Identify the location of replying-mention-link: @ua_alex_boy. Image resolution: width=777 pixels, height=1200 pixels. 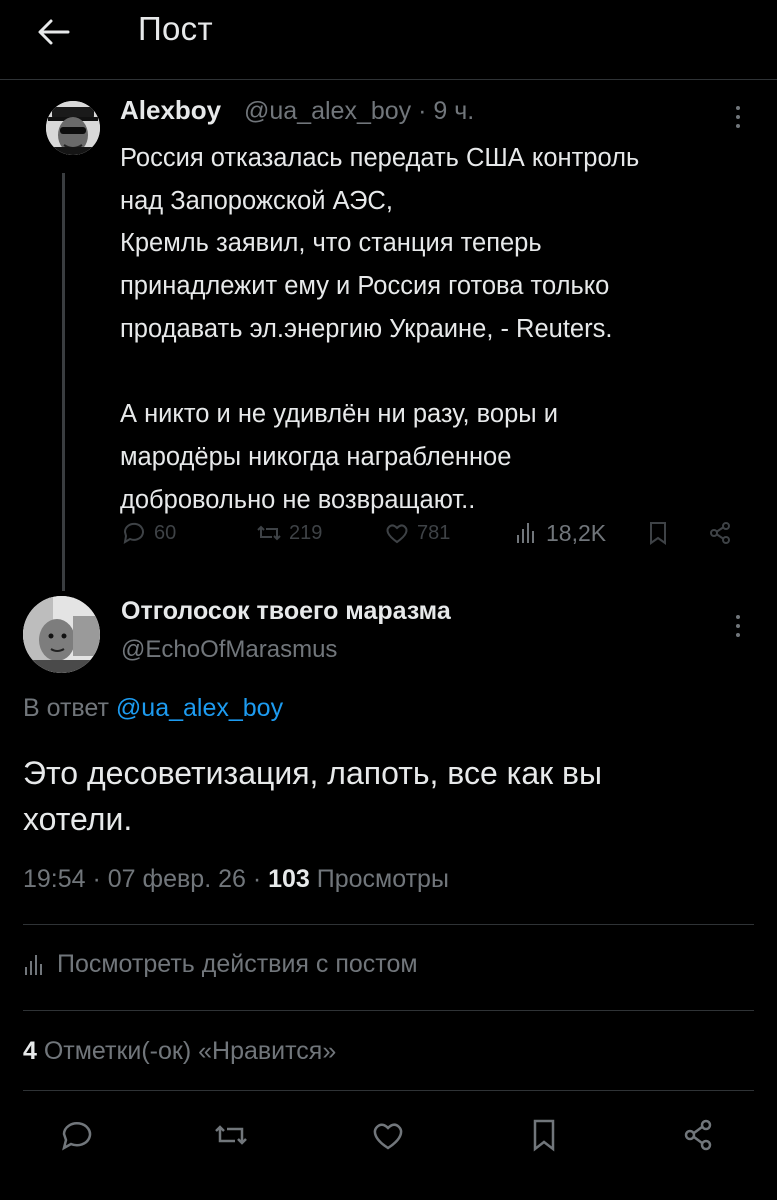
(199, 708).